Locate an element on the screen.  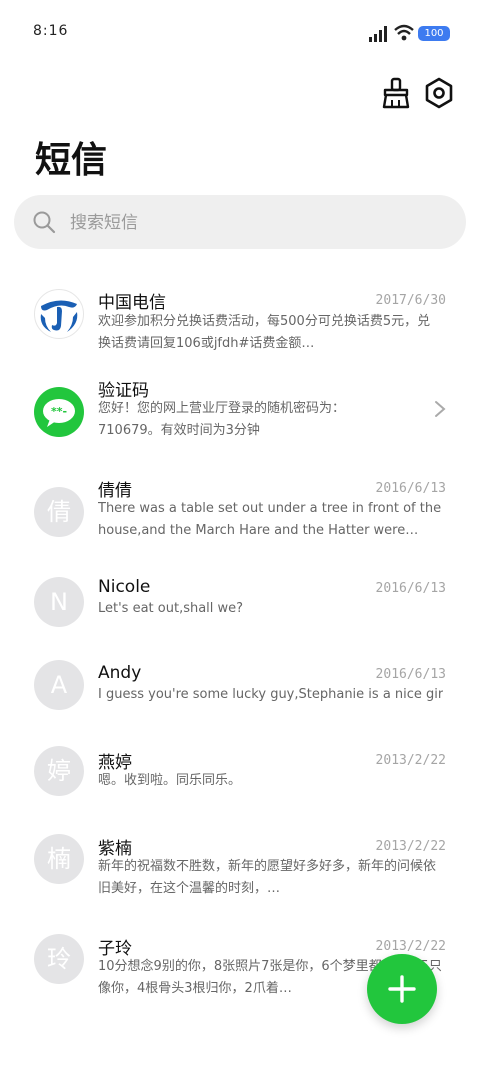
china-telecom-logo-icon is located at coordinates (59, 316).